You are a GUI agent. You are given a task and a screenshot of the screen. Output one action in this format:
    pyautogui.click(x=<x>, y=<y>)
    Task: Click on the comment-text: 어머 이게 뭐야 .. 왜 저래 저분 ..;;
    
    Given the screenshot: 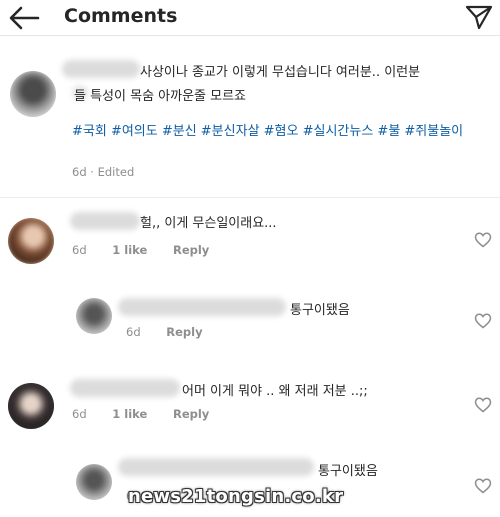 What is the action you would take?
    pyautogui.click(x=275, y=391)
    